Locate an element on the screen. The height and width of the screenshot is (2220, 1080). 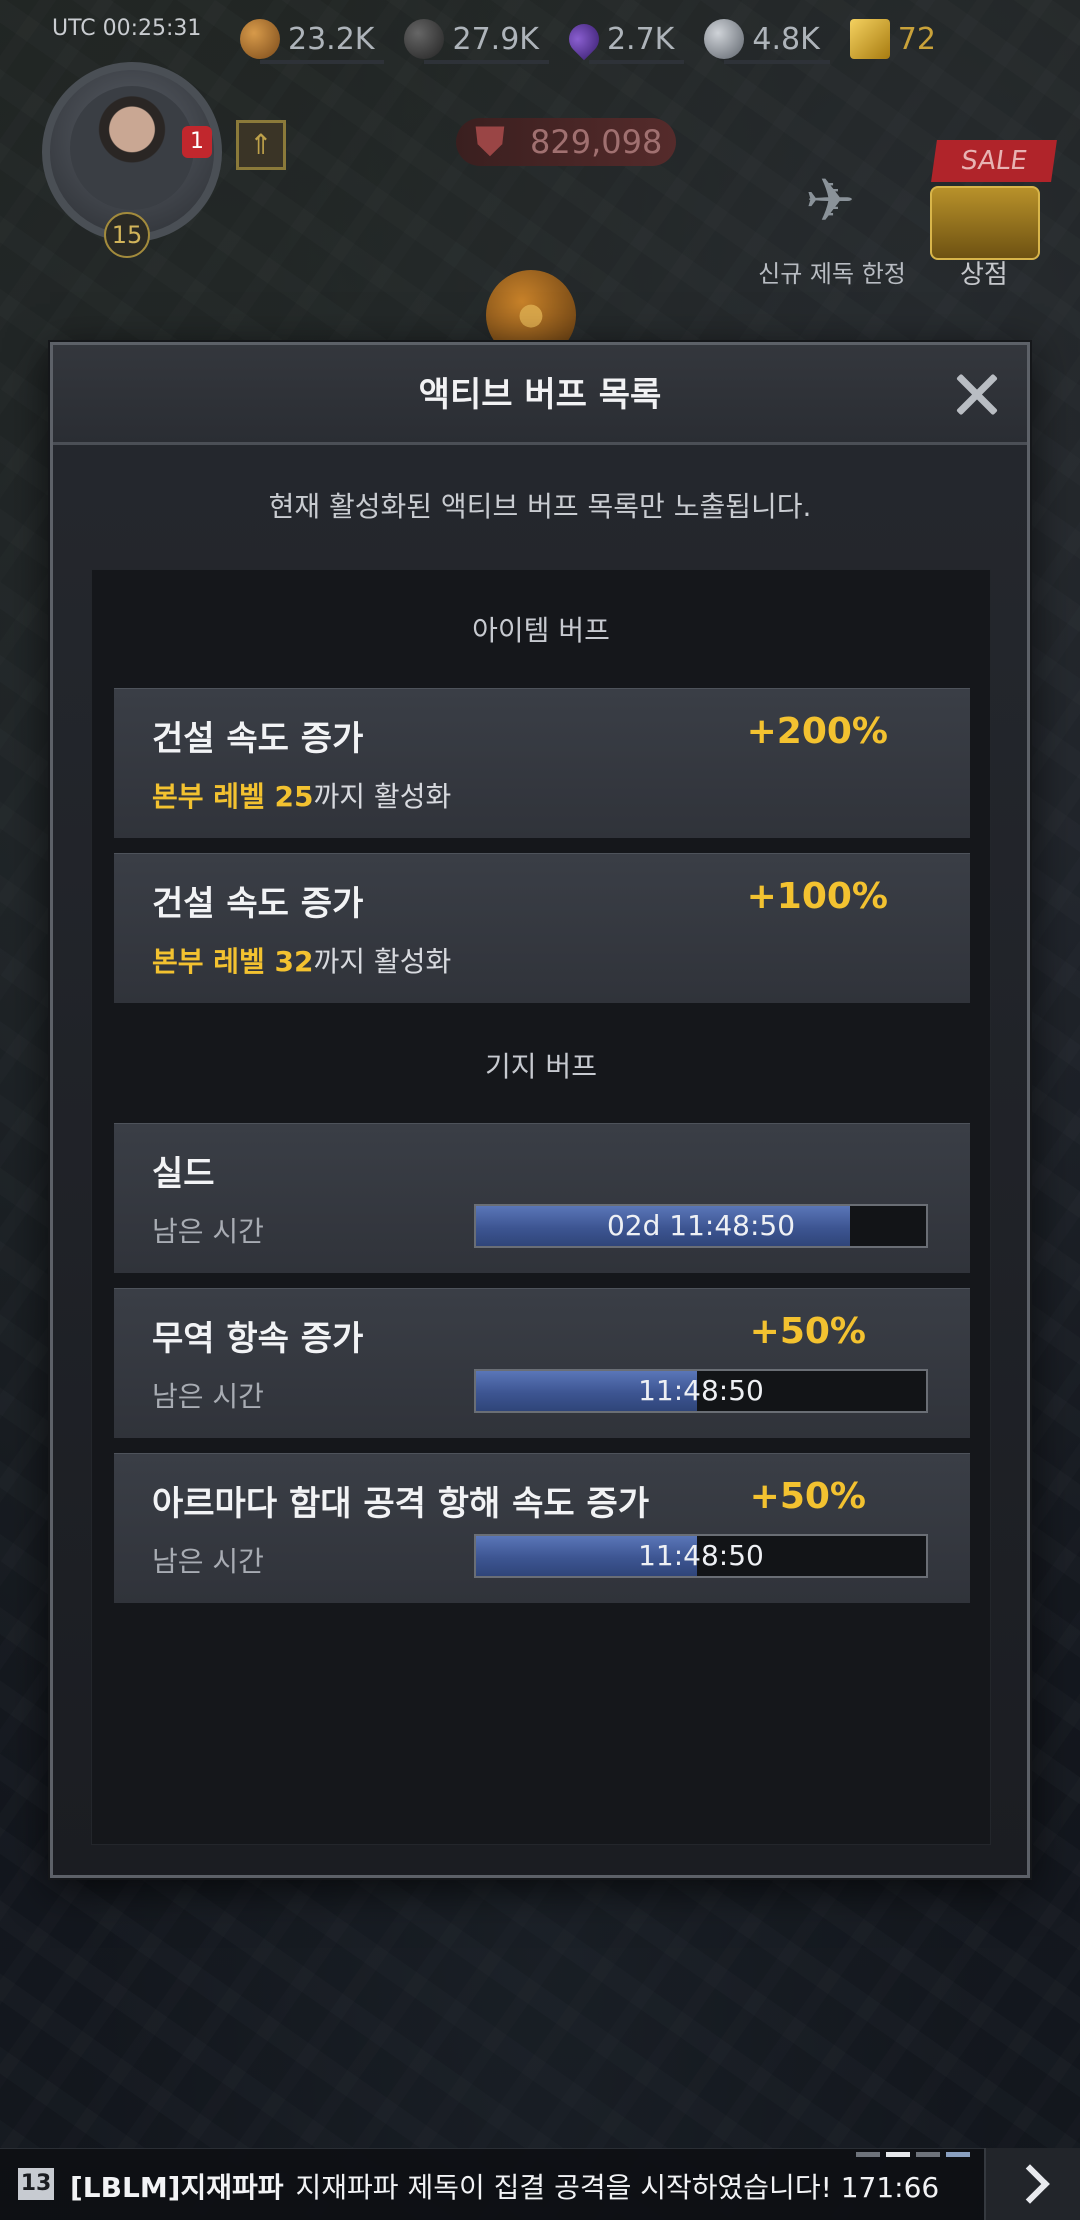
buff-card: 무역 항속 증가 +50% 남은 시간 11:48:50 is located at coordinates (542, 1363).